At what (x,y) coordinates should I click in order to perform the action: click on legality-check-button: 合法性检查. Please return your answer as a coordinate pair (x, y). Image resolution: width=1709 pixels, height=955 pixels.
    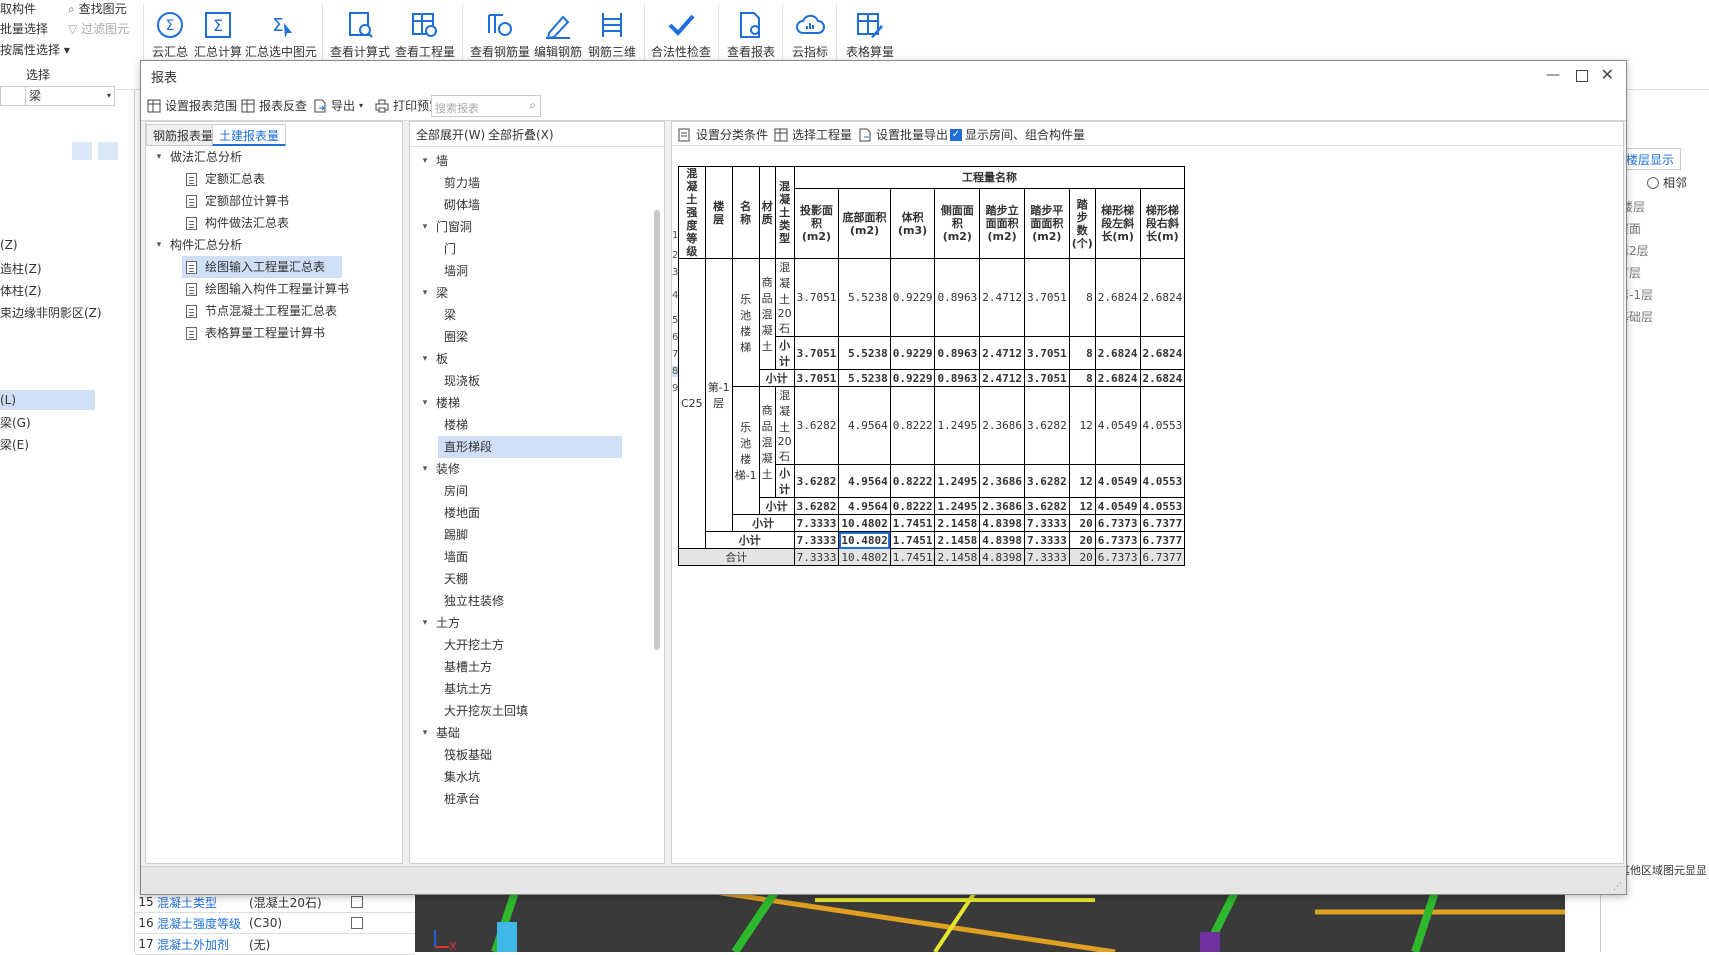
    Looking at the image, I should click on (681, 30).